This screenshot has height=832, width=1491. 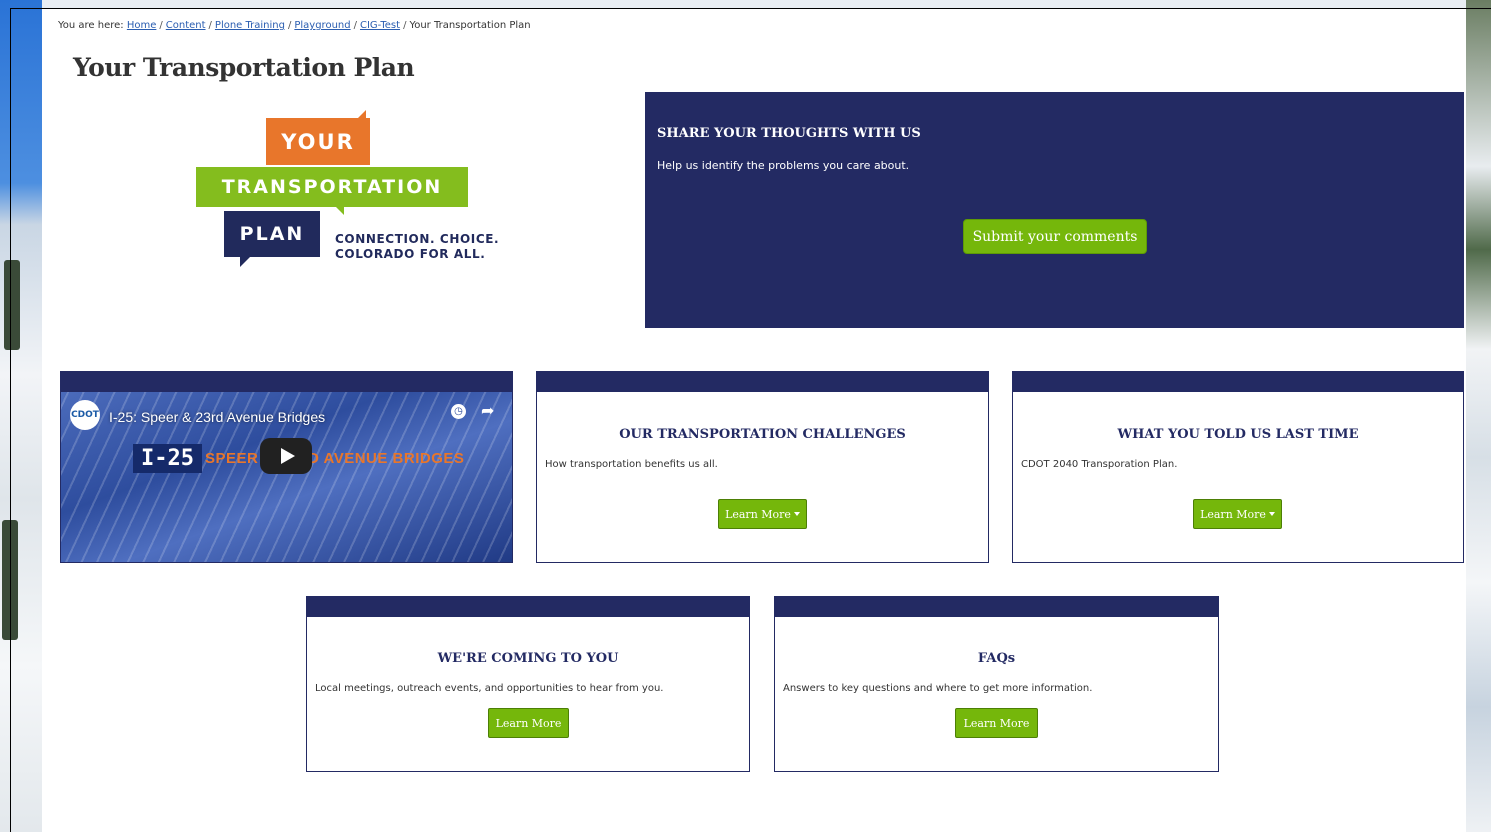 What do you see at coordinates (789, 133) in the screenshot?
I see `share-title: SHARE YOUR THOUGHTS WITH US` at bounding box center [789, 133].